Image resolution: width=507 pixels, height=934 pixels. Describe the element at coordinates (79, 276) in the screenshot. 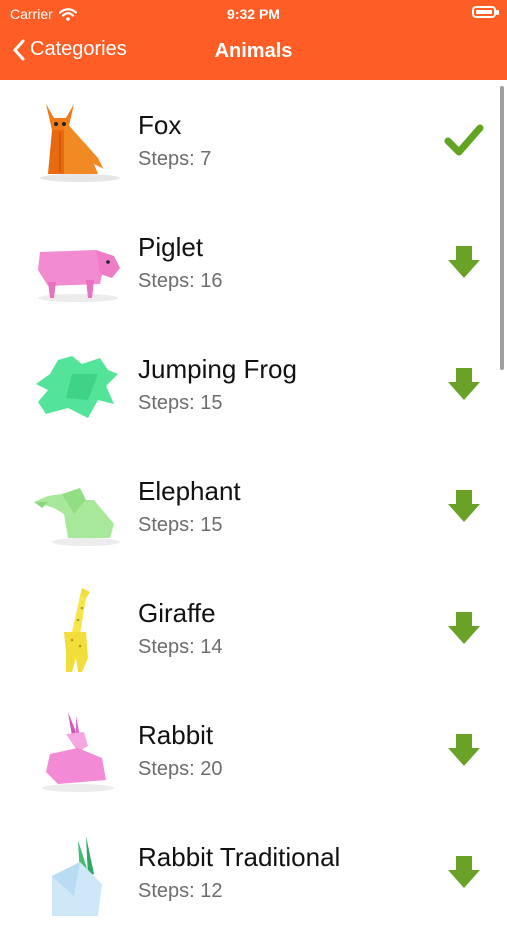

I see `piglet-origami-icon` at that location.